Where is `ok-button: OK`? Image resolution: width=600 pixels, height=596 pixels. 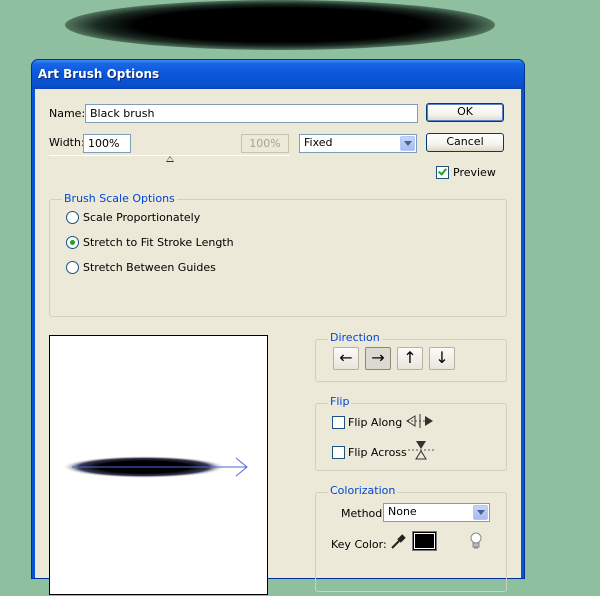 ok-button: OK is located at coordinates (465, 112).